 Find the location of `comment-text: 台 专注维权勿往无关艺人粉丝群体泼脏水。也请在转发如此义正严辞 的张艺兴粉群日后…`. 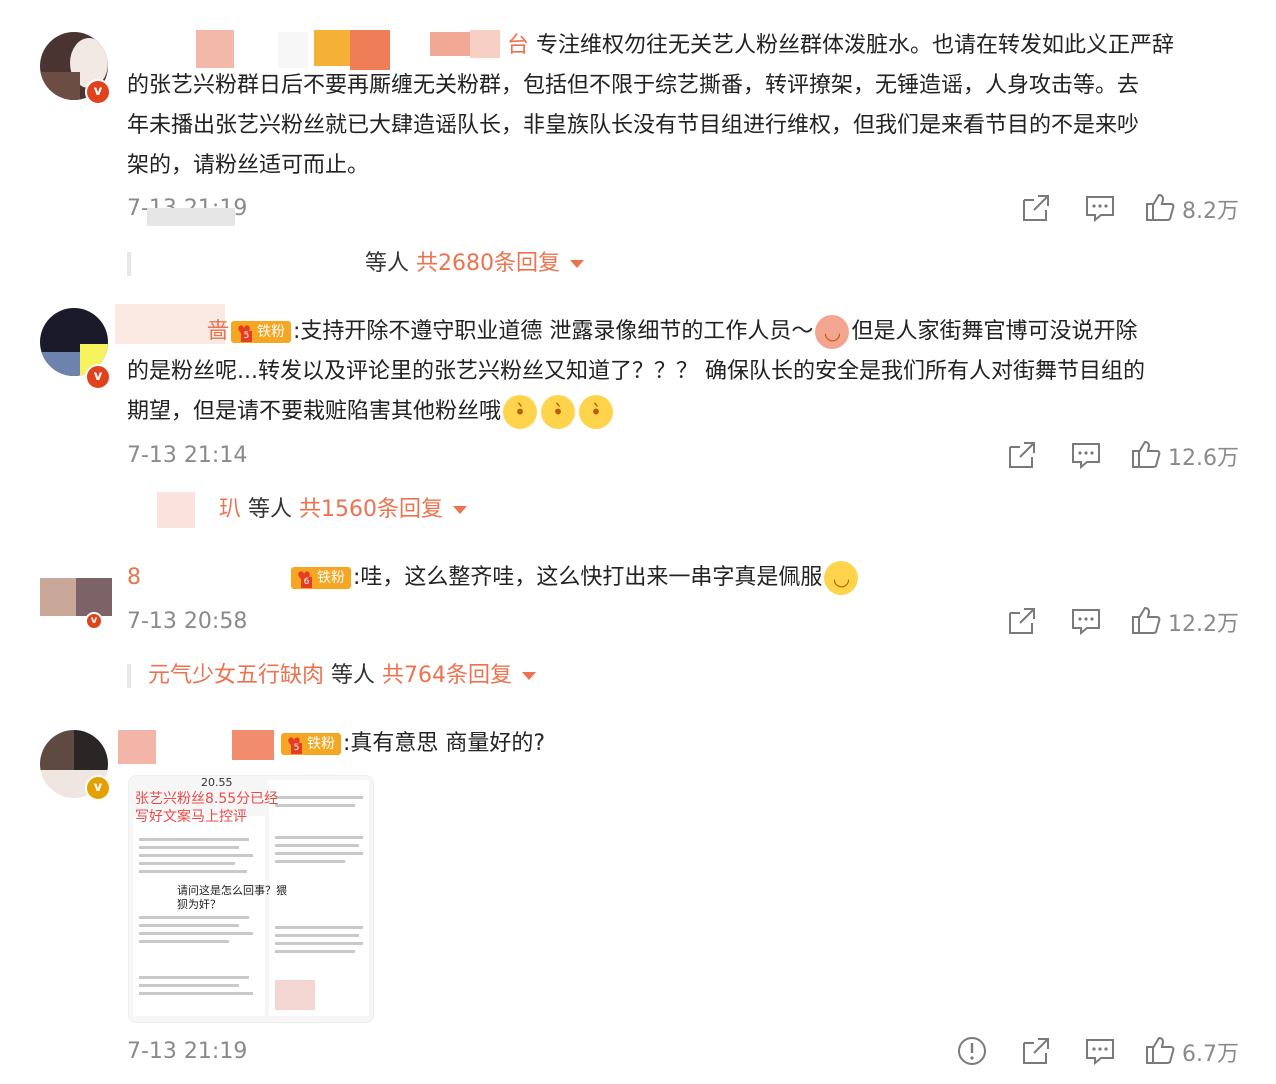

comment-text: 台 专注维权勿往无关艺人粉丝群体泼脏水。也请在转发如此义正严辞 的张艺兴粉群日后… is located at coordinates (651, 105).